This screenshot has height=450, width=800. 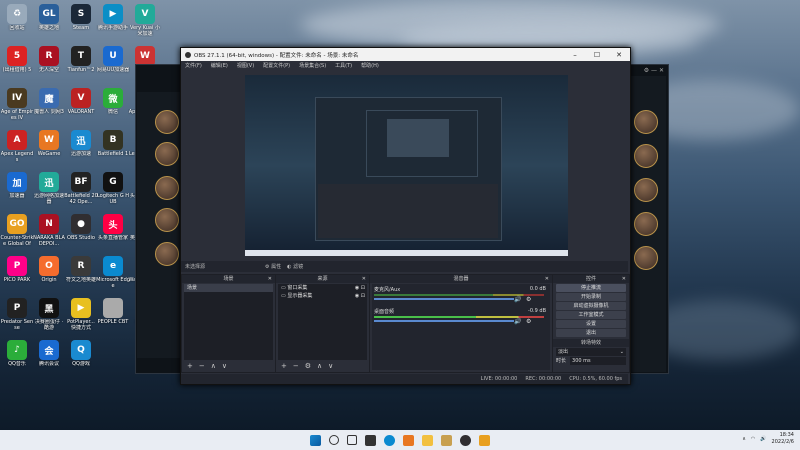 I want to click on settings-button: 设置, so click(x=591, y=324).